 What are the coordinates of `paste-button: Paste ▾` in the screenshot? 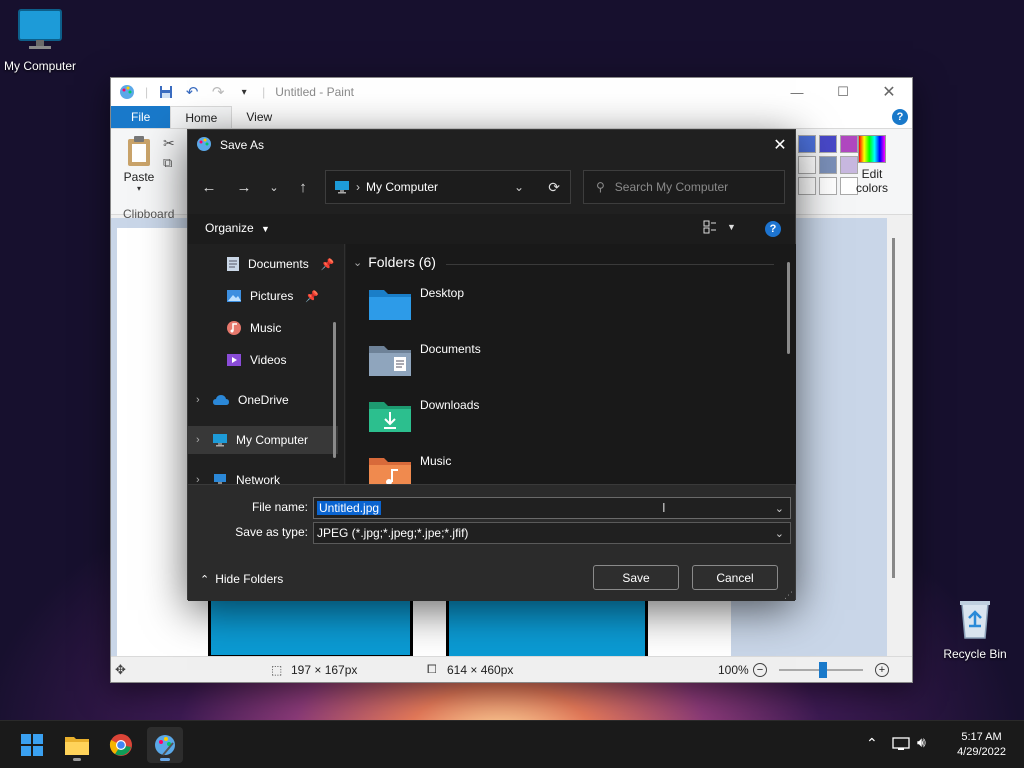 It's located at (139, 164).